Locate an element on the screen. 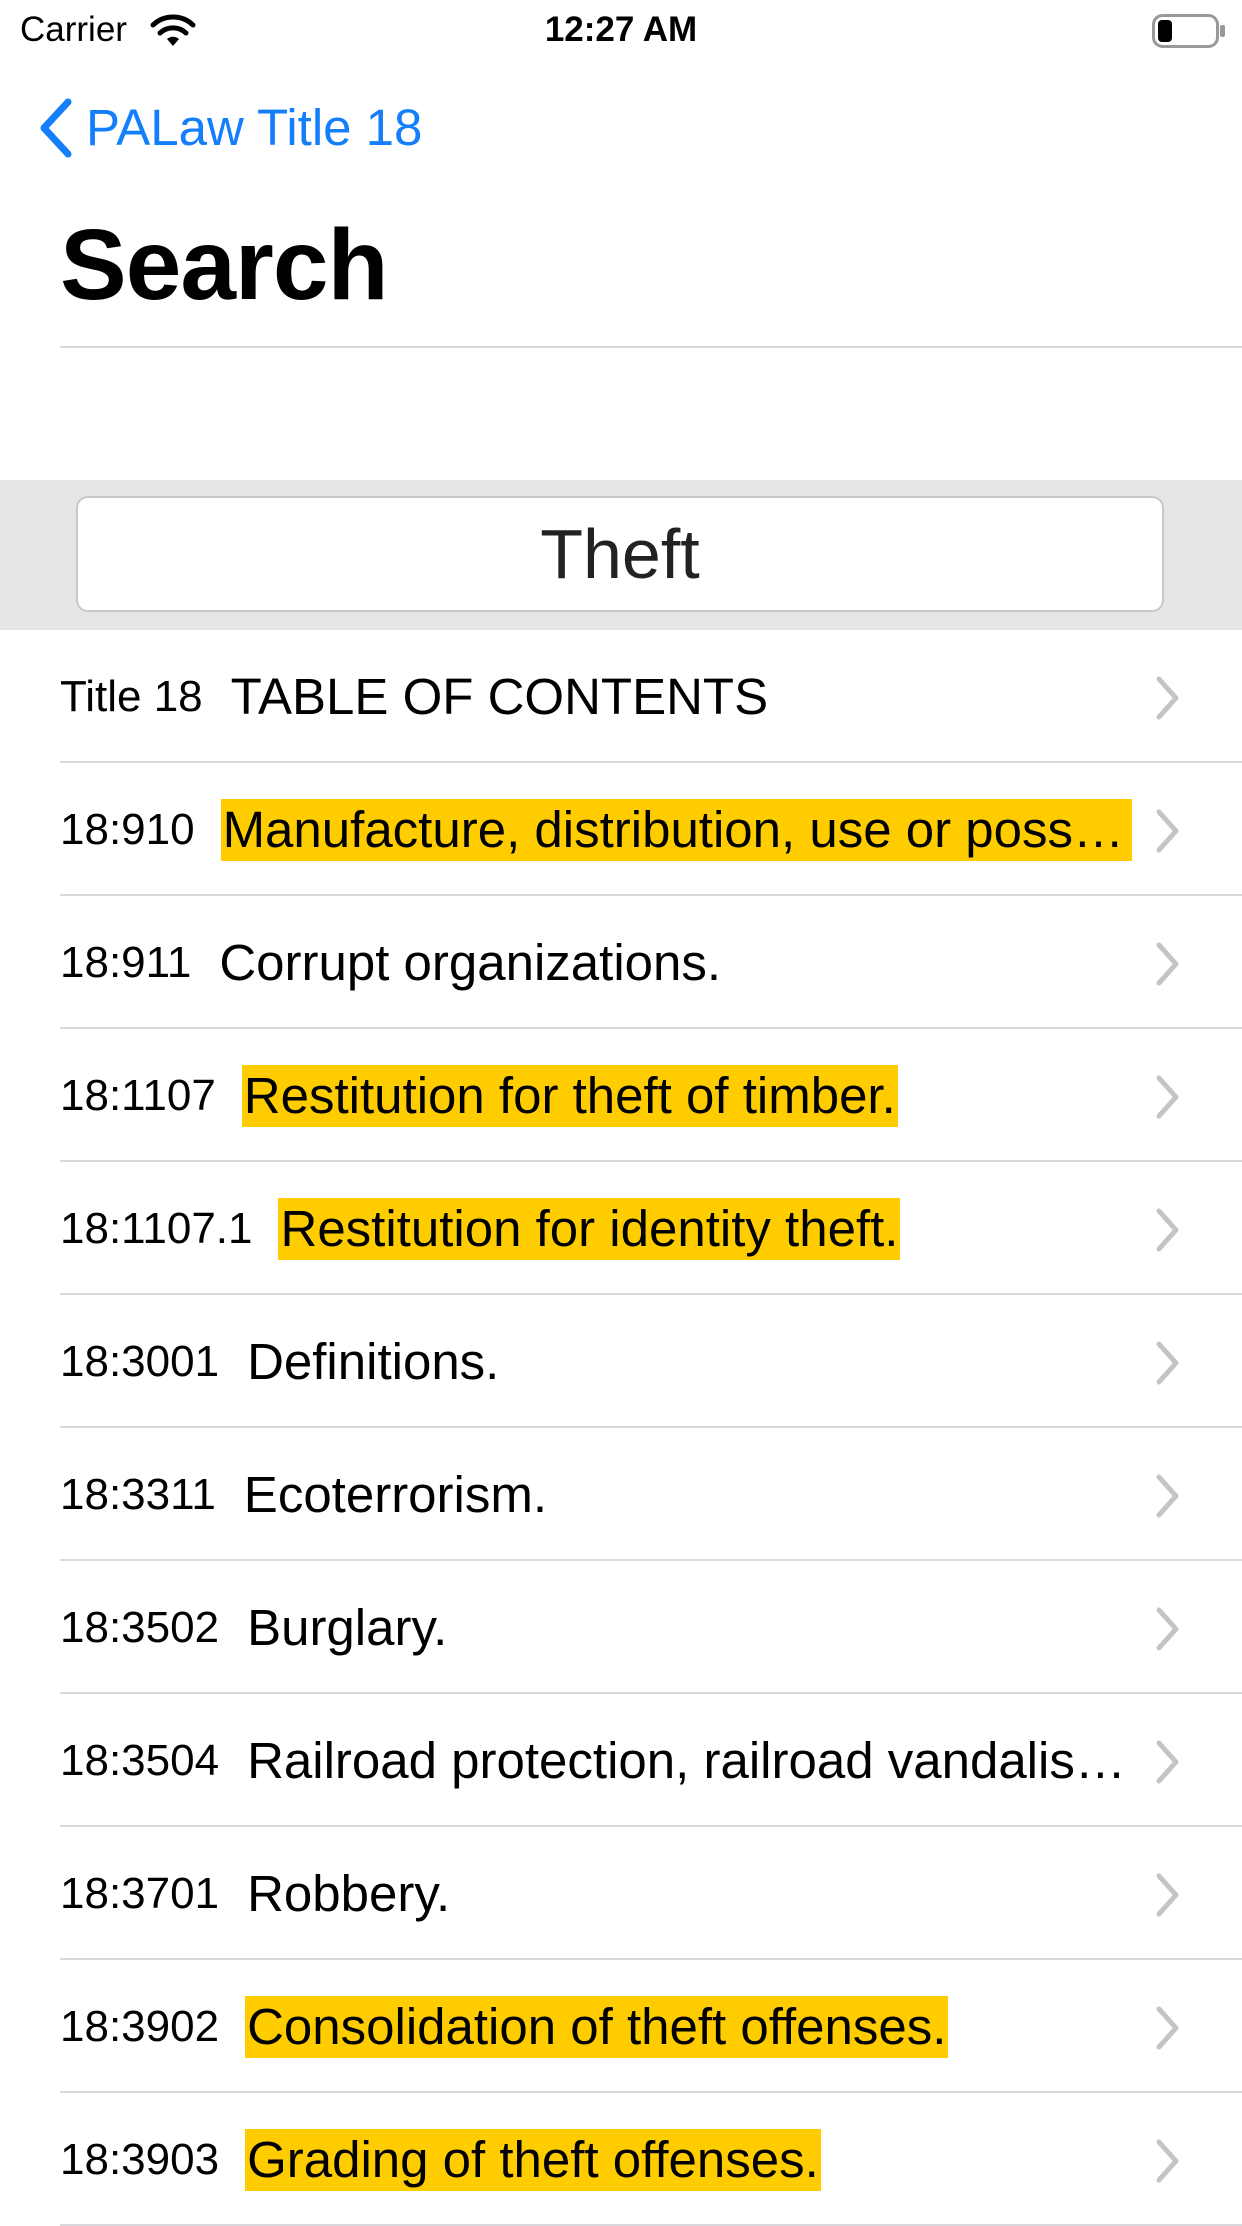 This screenshot has height=2226, width=1242. page-title: Search is located at coordinates (224, 265).